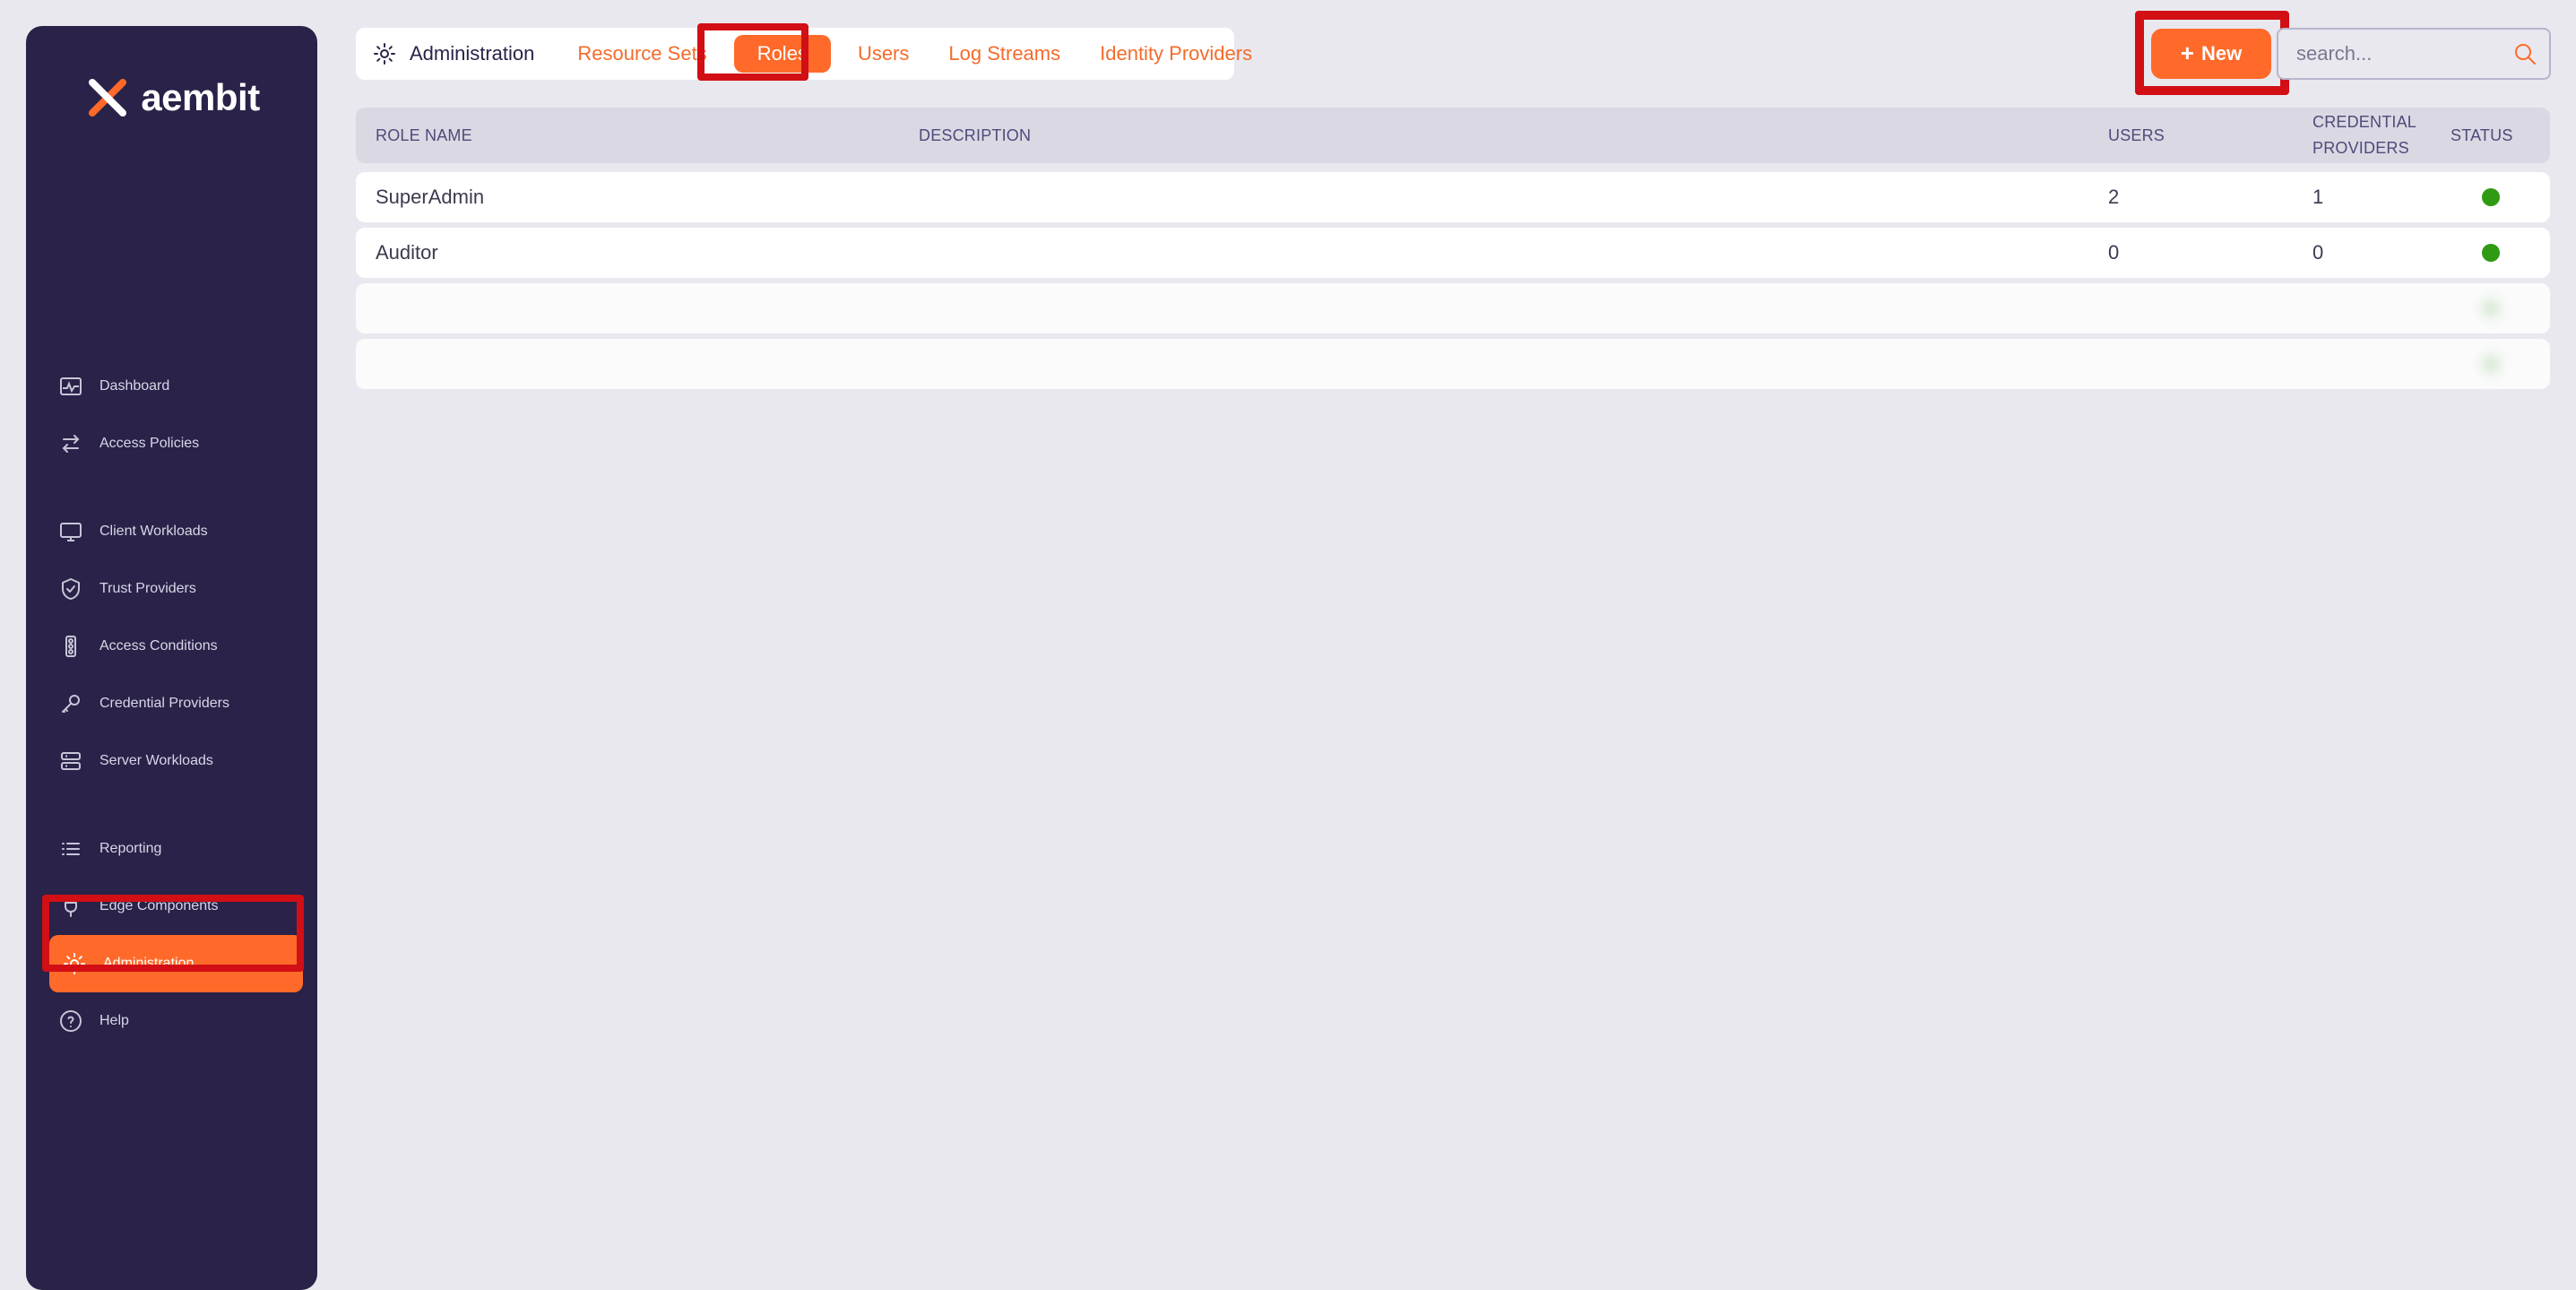 The width and height of the screenshot is (2576, 1290). Describe the element at coordinates (975, 135) in the screenshot. I see `column-description: DESCRIPTION` at that location.